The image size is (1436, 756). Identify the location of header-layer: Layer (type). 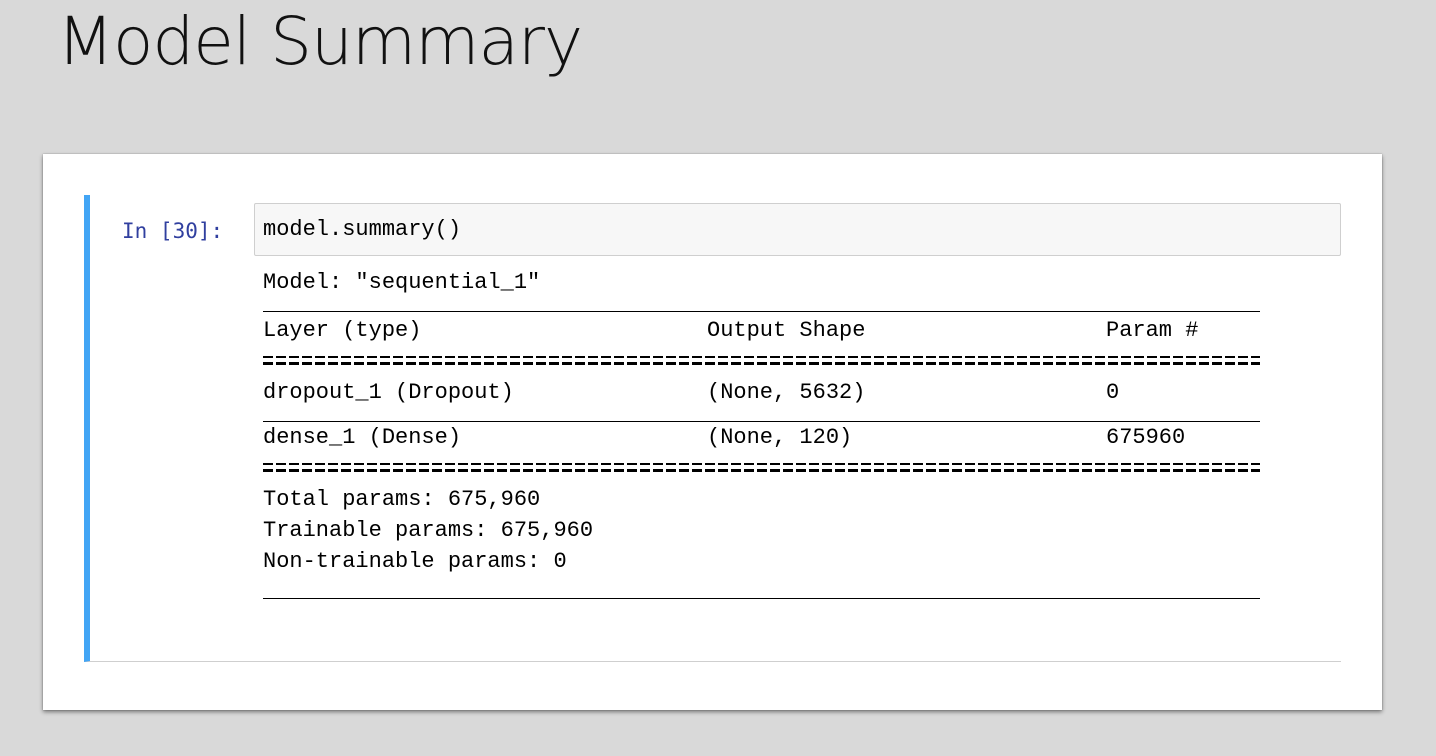
(342, 330).